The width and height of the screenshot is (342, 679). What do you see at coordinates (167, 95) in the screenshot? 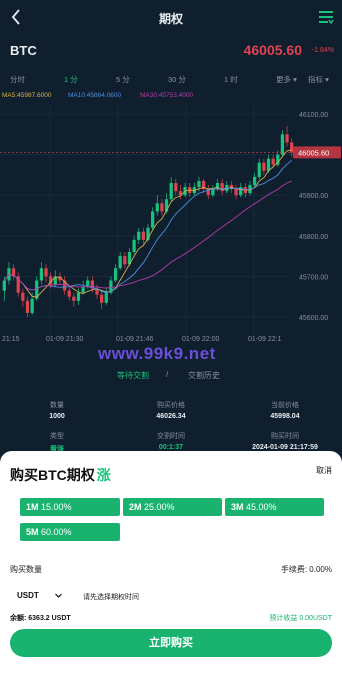
I see `ma30-label: MA30:45753.4000` at bounding box center [167, 95].